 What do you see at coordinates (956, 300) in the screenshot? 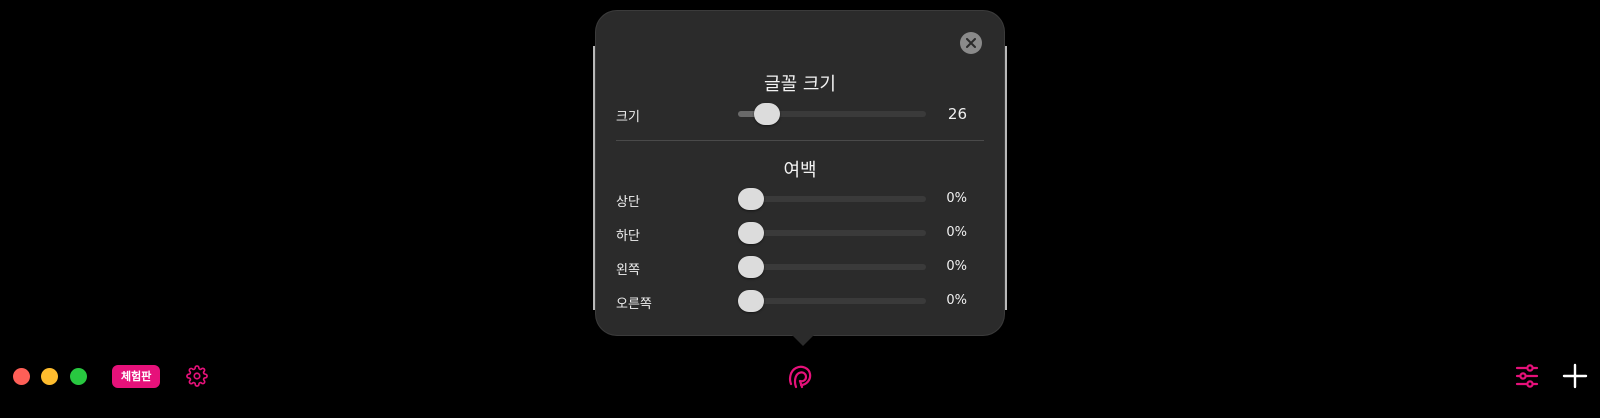
I see `margin-right-value: 0%` at bounding box center [956, 300].